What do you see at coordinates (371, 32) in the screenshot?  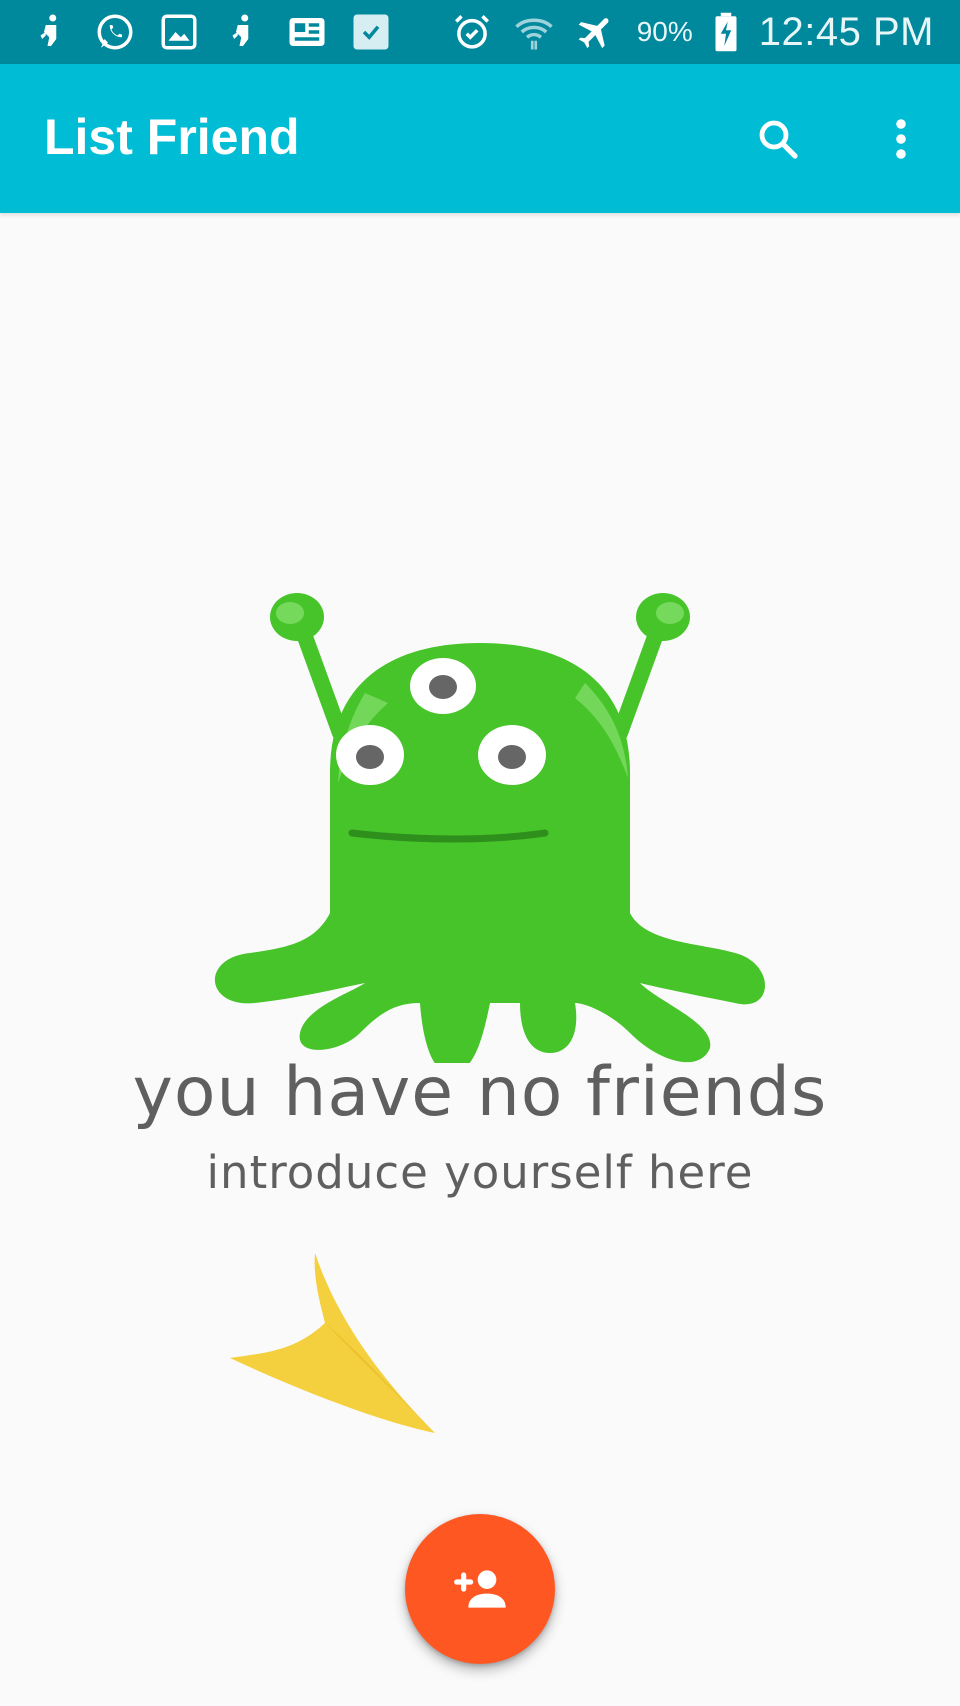 I see `task-check-icon` at bounding box center [371, 32].